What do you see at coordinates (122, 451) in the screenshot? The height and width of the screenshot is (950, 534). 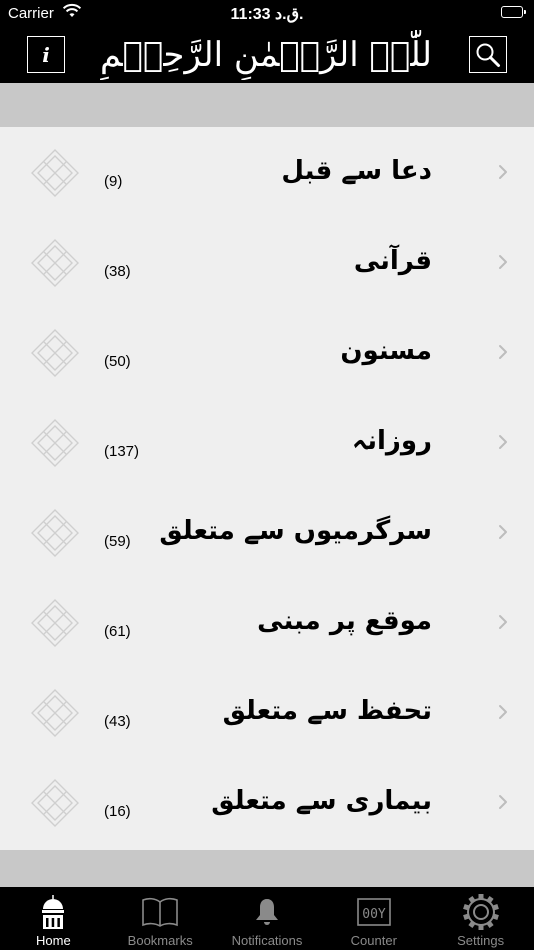 I see `category-count: (137)` at bounding box center [122, 451].